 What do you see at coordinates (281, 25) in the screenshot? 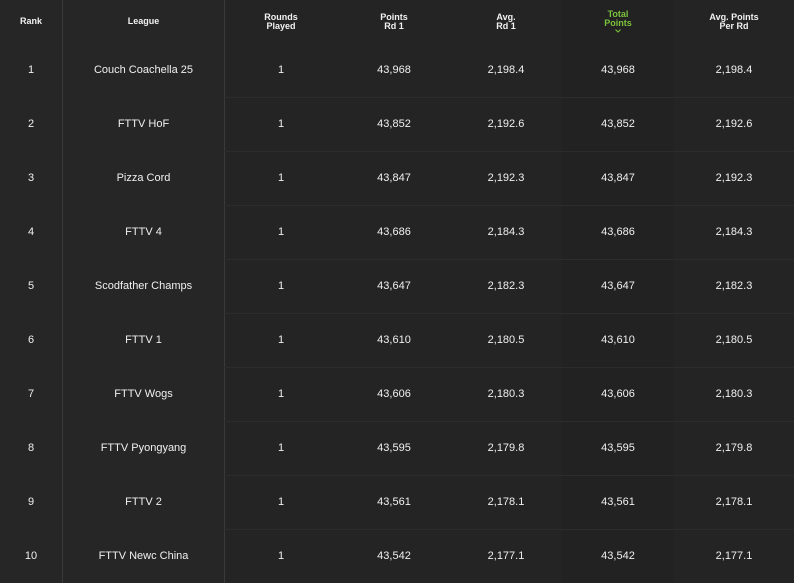
I see `header-rounds-line2: Played` at bounding box center [281, 25].